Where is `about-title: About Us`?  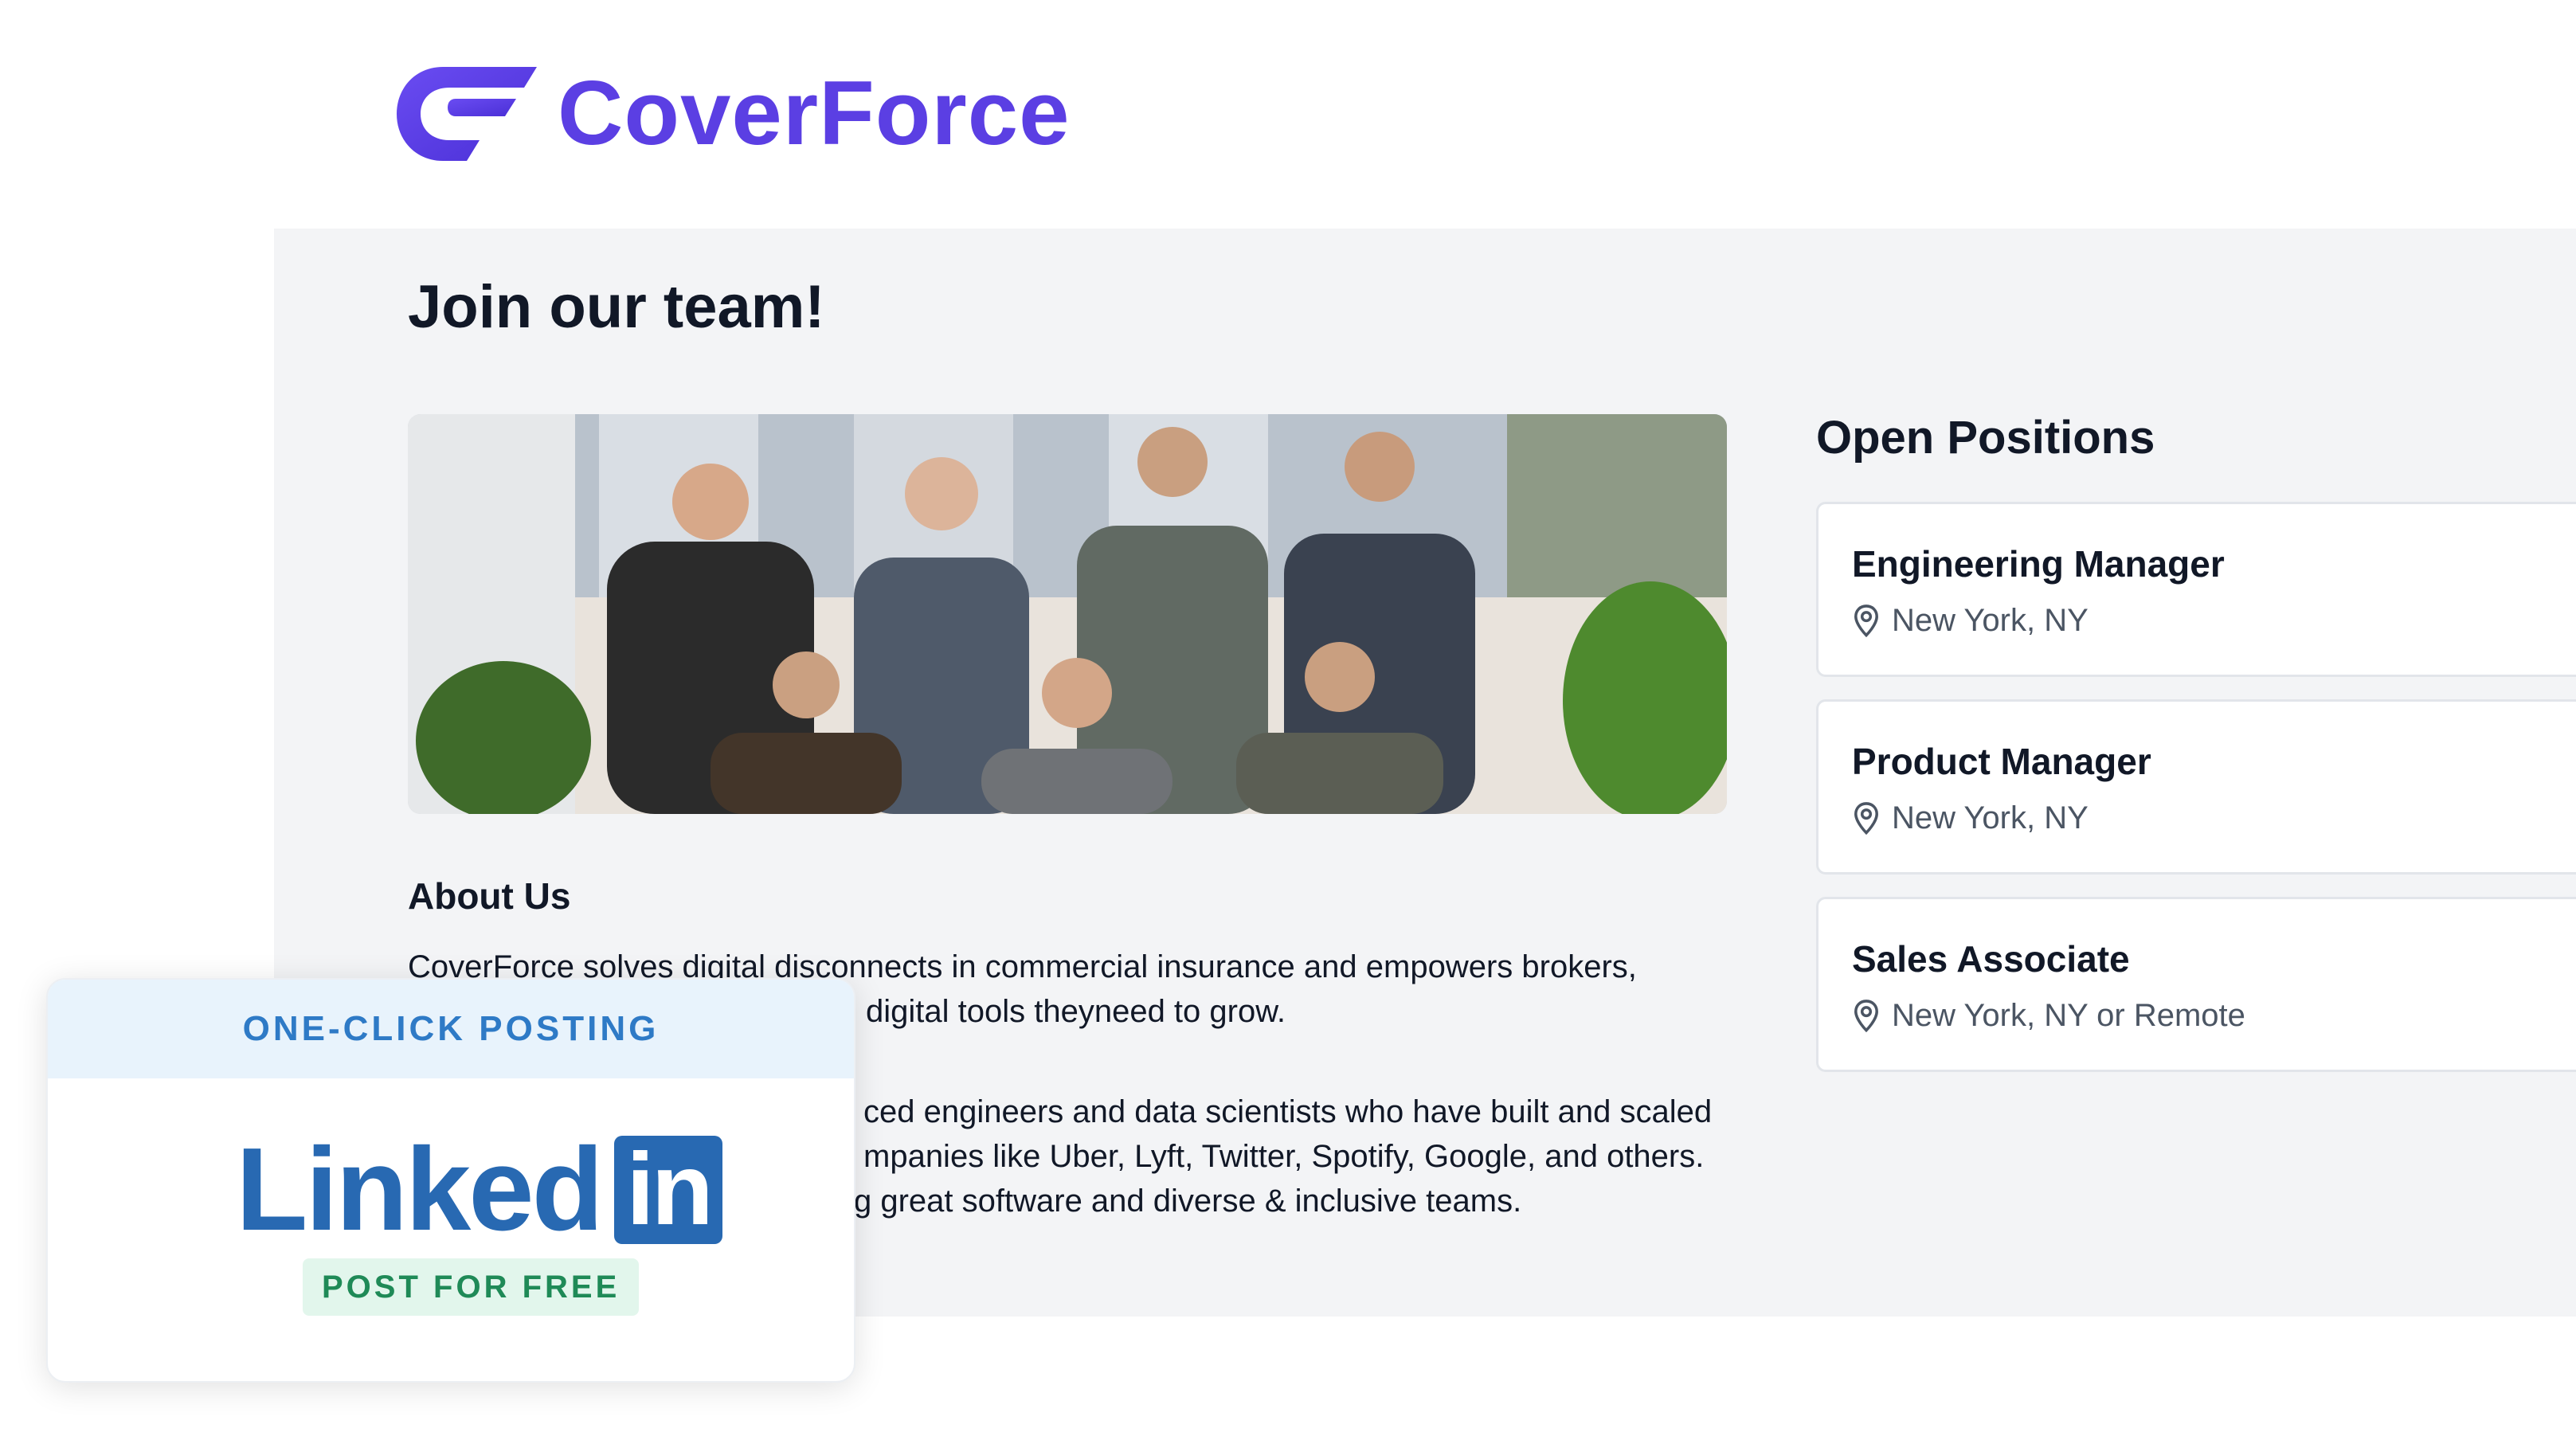 about-title: About Us is located at coordinates (489, 896).